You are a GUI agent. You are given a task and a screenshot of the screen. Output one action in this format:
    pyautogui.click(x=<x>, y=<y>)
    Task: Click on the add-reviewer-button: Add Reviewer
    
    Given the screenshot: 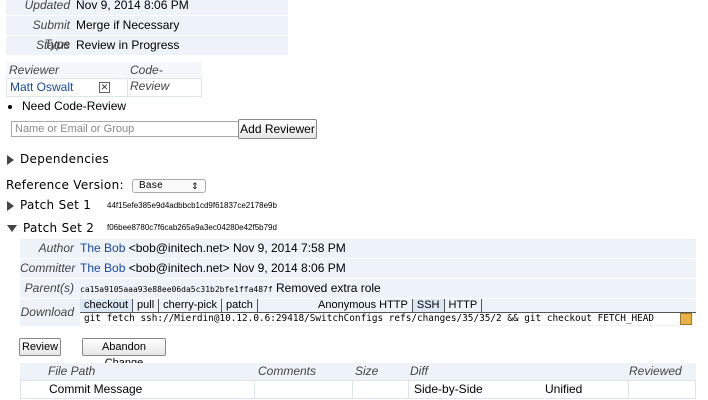 What is the action you would take?
    pyautogui.click(x=277, y=129)
    